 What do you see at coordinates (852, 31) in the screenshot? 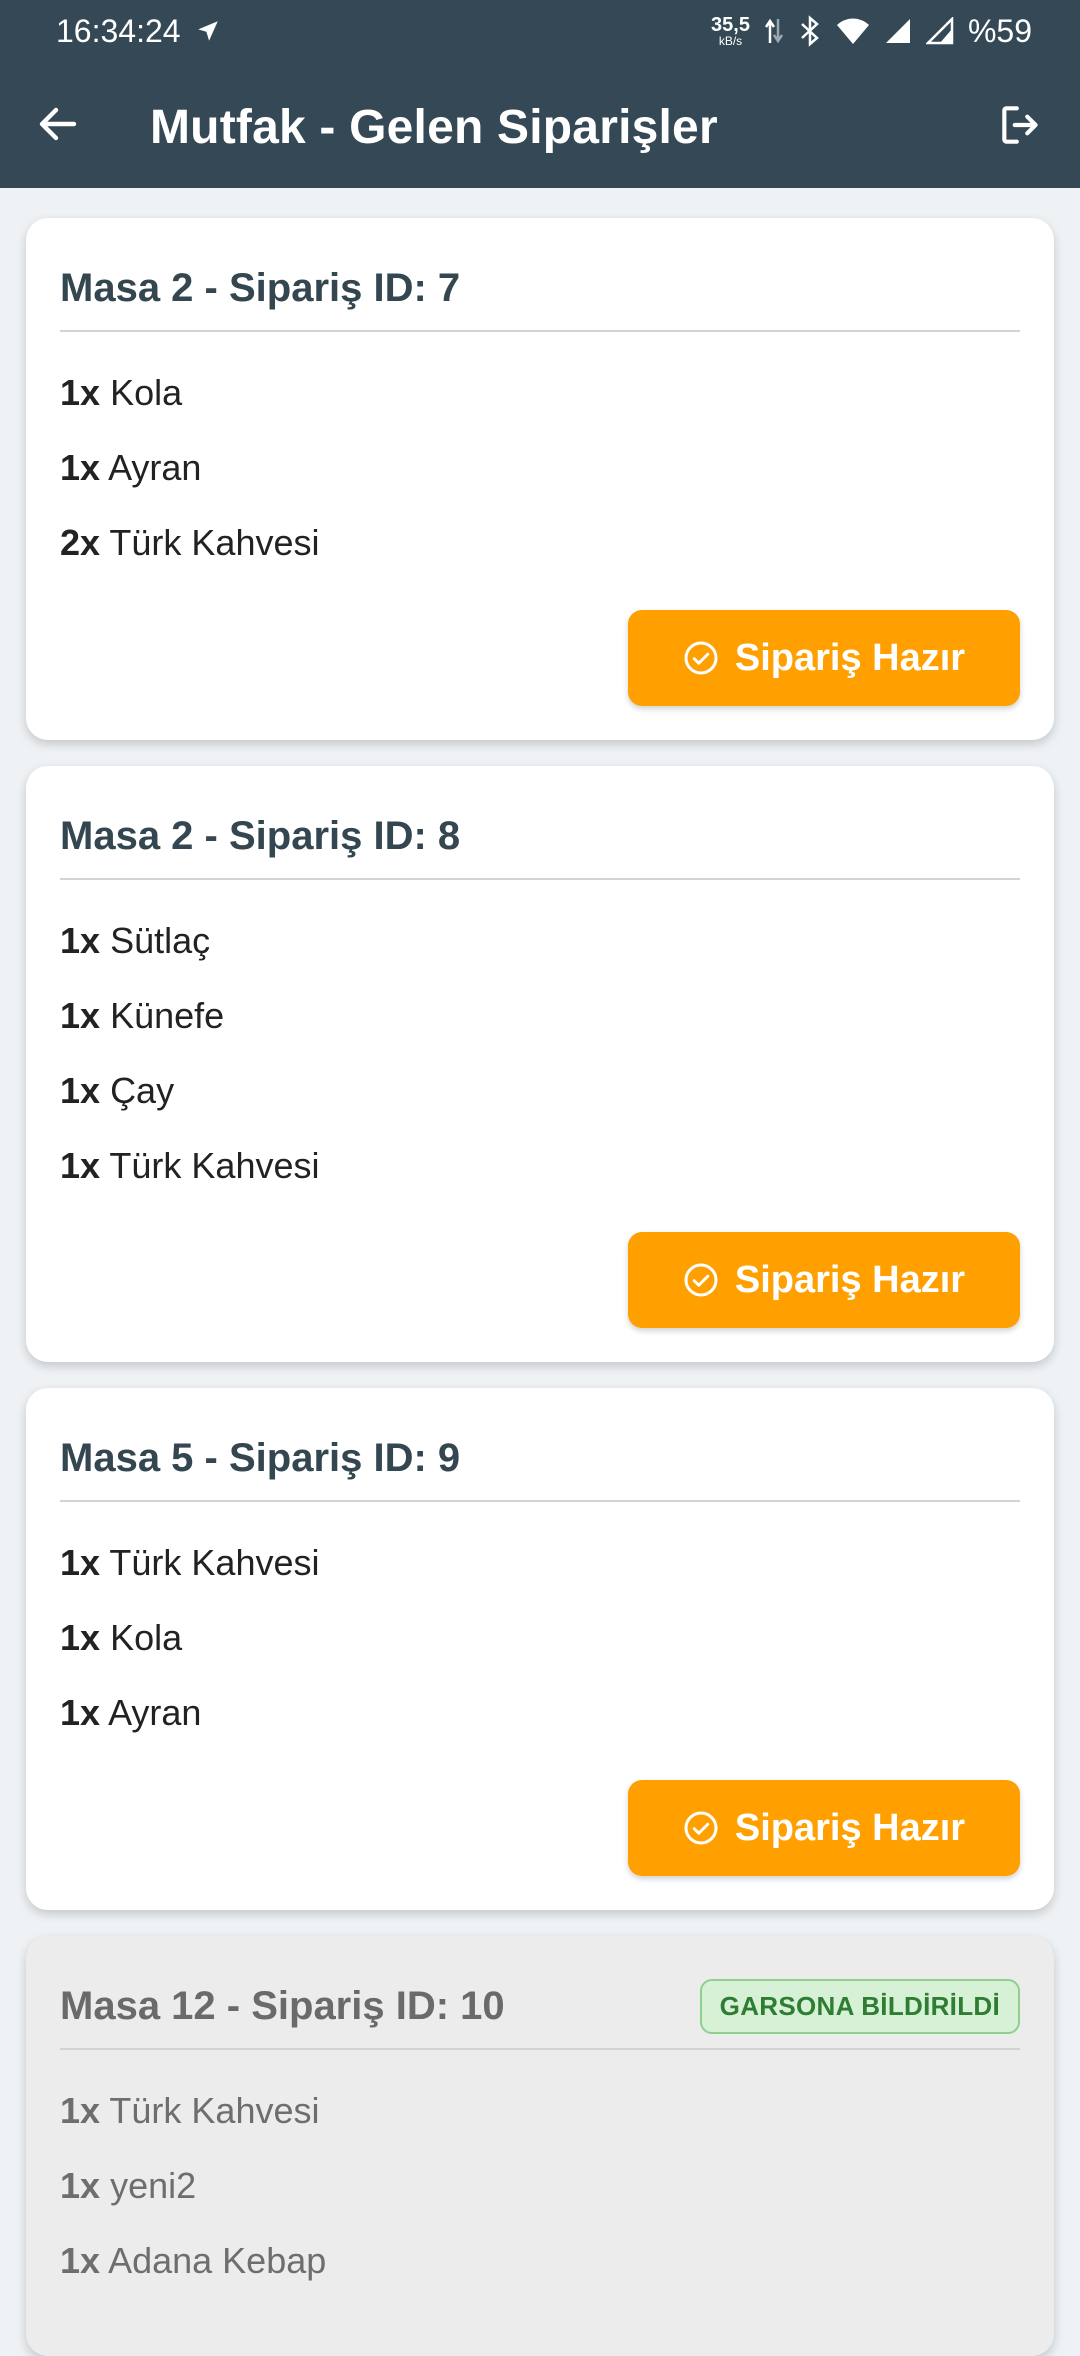
I see `wifi-icon` at bounding box center [852, 31].